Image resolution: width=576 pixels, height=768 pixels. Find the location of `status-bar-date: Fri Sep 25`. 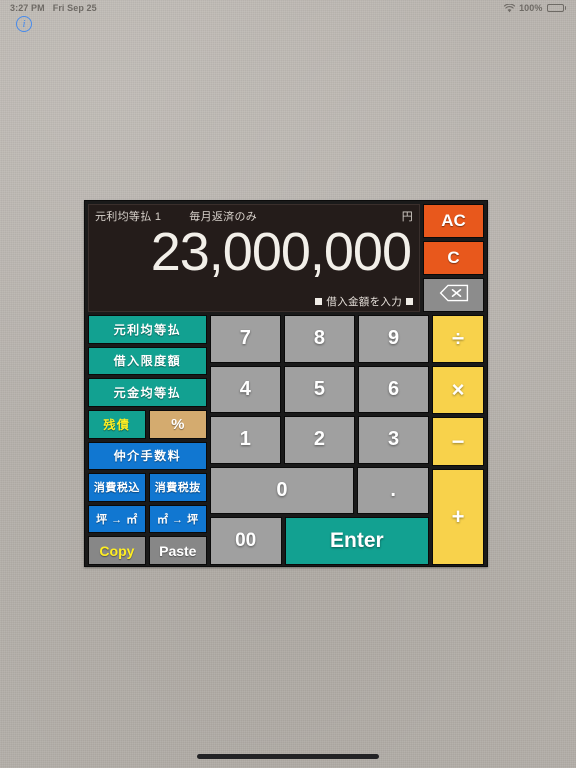

status-bar-date: Fri Sep 25 is located at coordinates (74, 8).